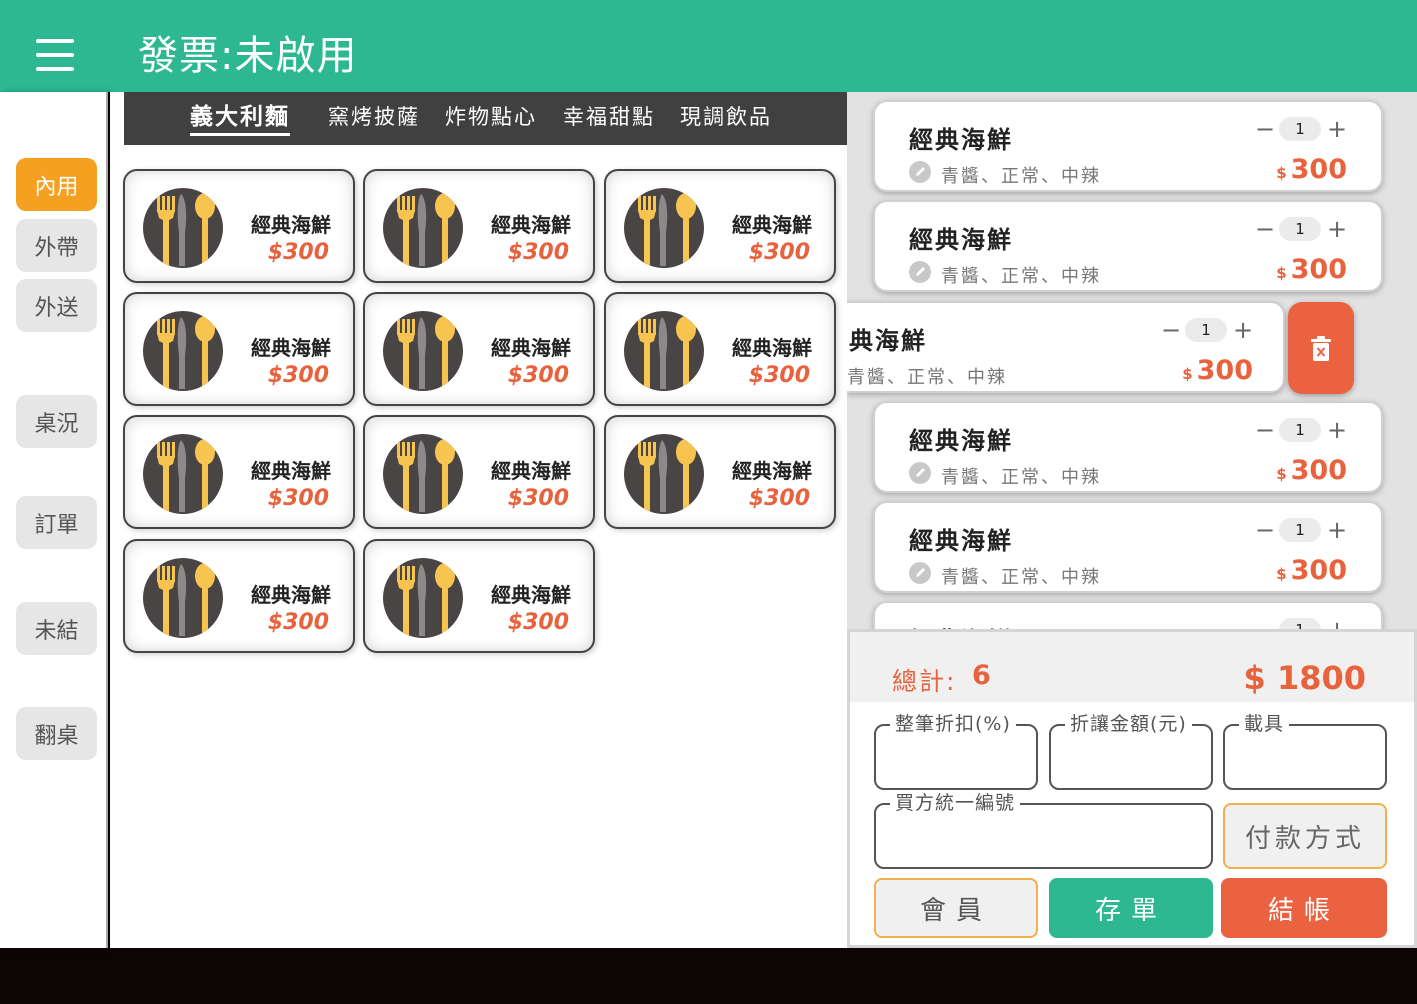 The height and width of the screenshot is (1004, 1417). Describe the element at coordinates (1128, 724) in the screenshot. I see `discount-amount-label: 折讓金額(元)` at that location.